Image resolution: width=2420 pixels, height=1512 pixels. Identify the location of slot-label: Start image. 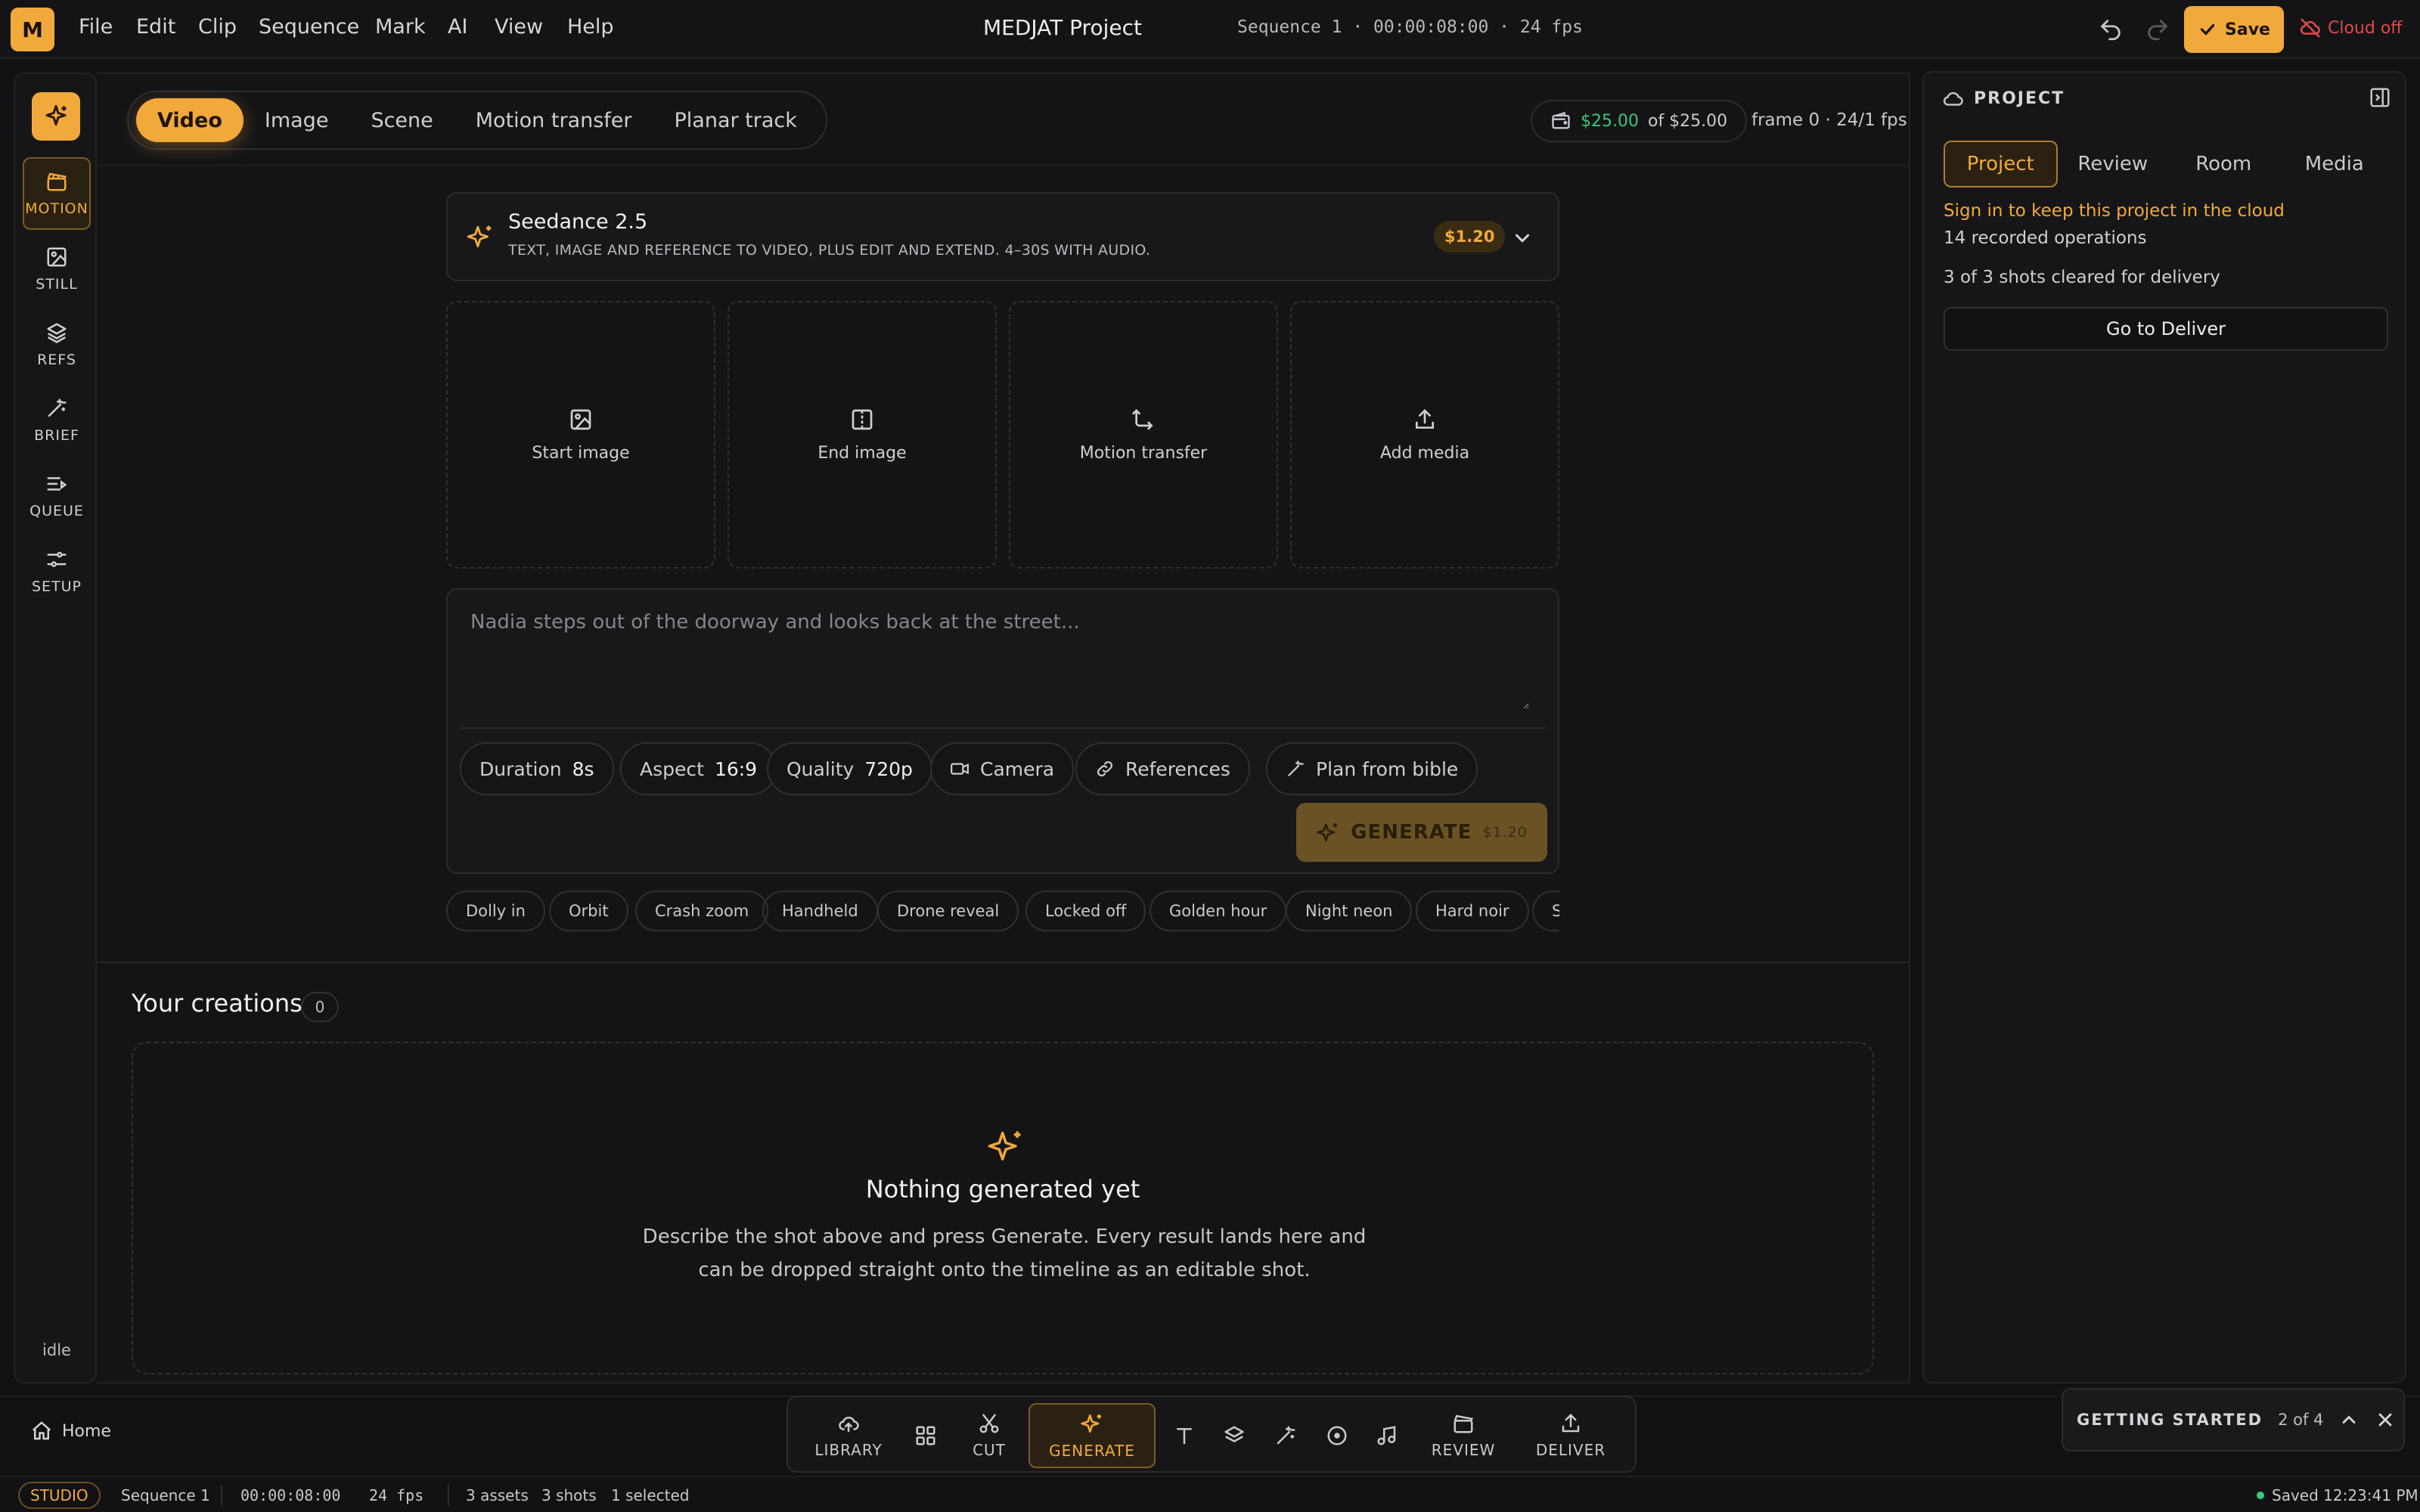
(581, 453).